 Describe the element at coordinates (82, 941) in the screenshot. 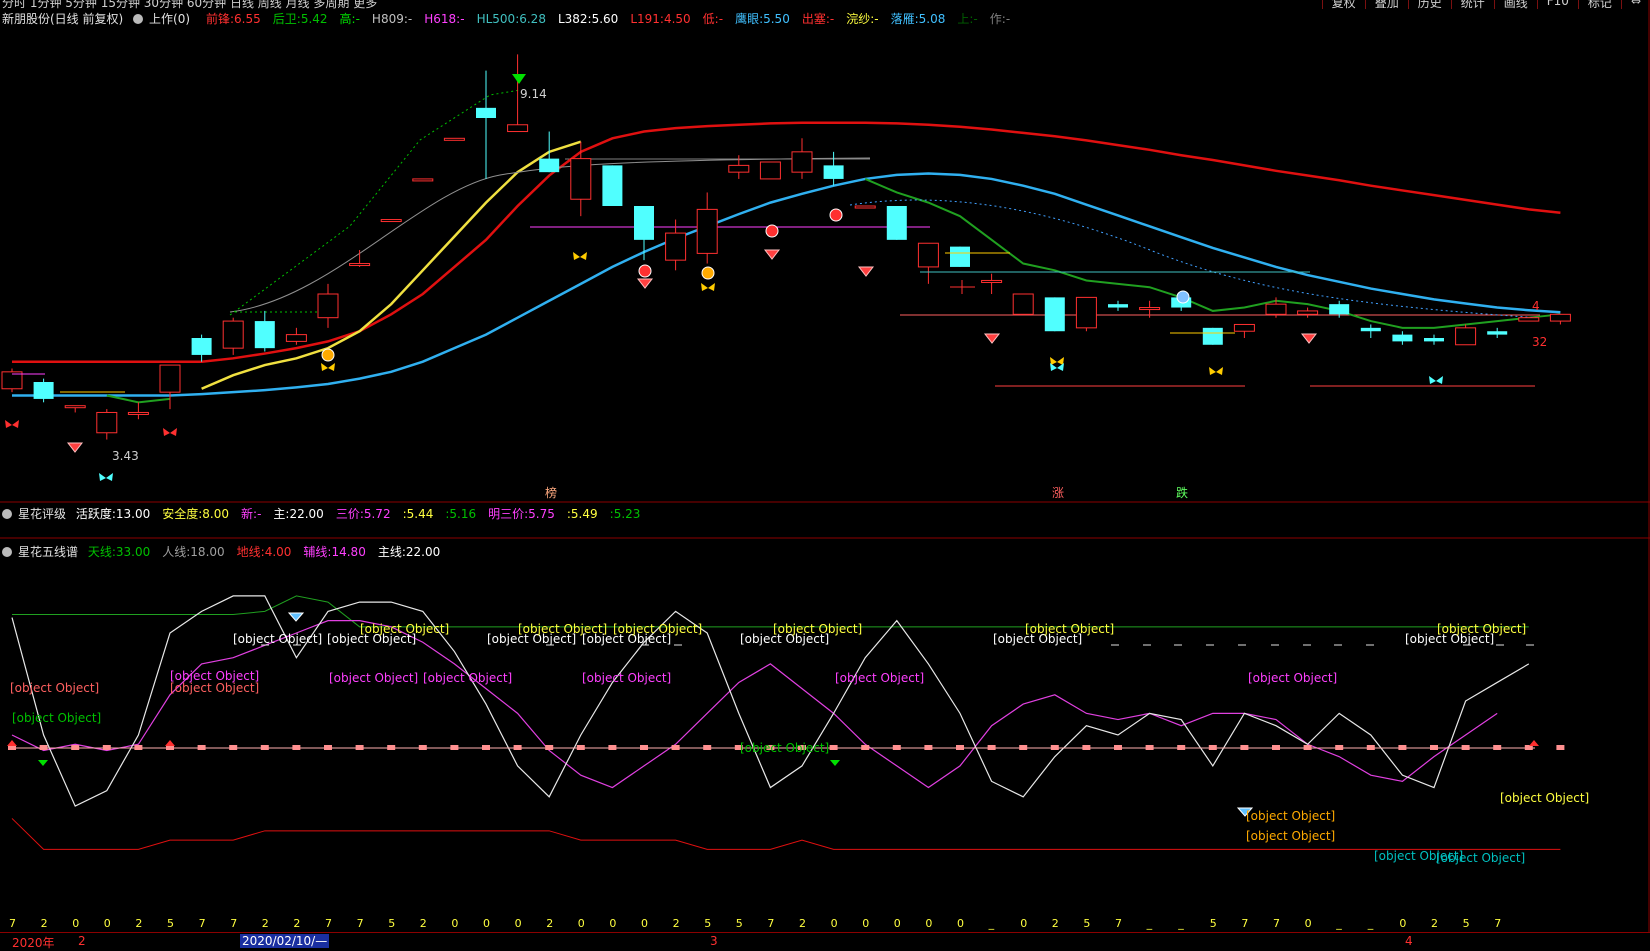

I see `month-label-2: 2` at that location.